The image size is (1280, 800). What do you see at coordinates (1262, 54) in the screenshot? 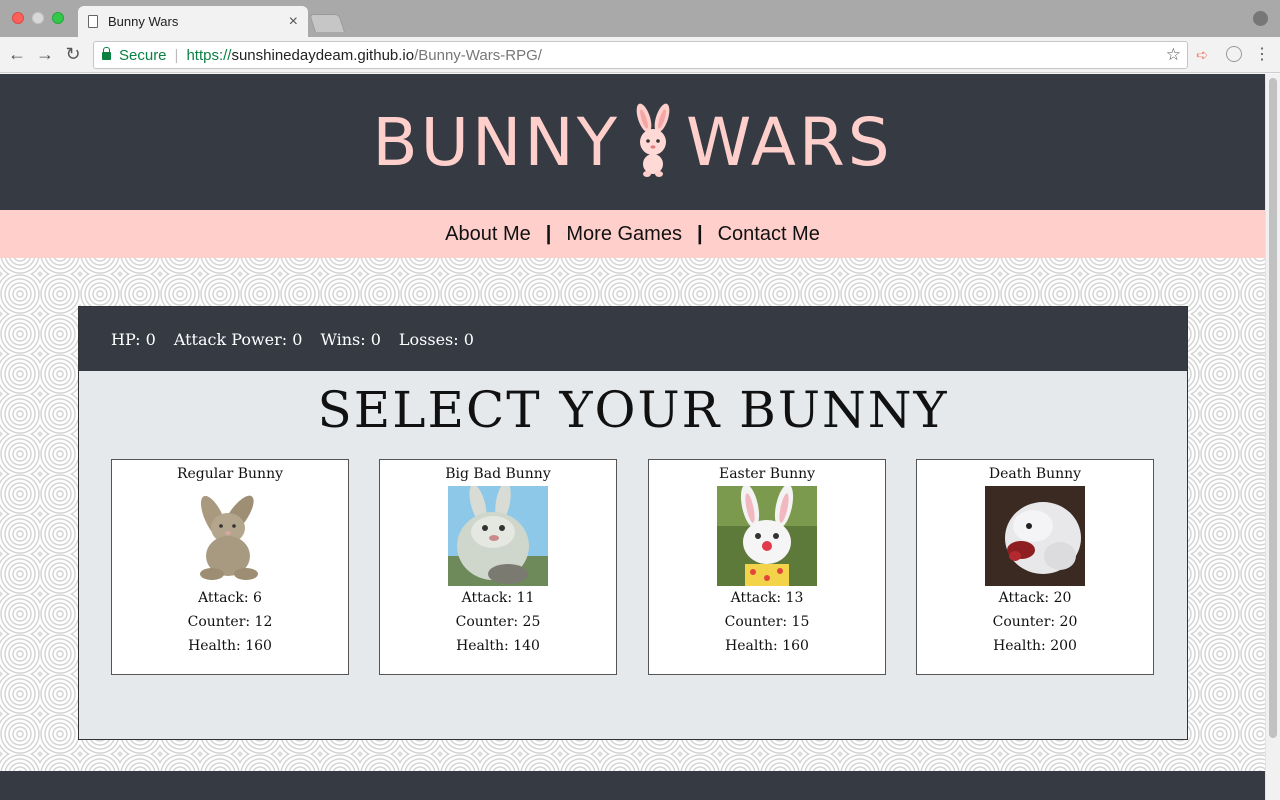
I see `menu-dots-icon: ⋮` at bounding box center [1262, 54].